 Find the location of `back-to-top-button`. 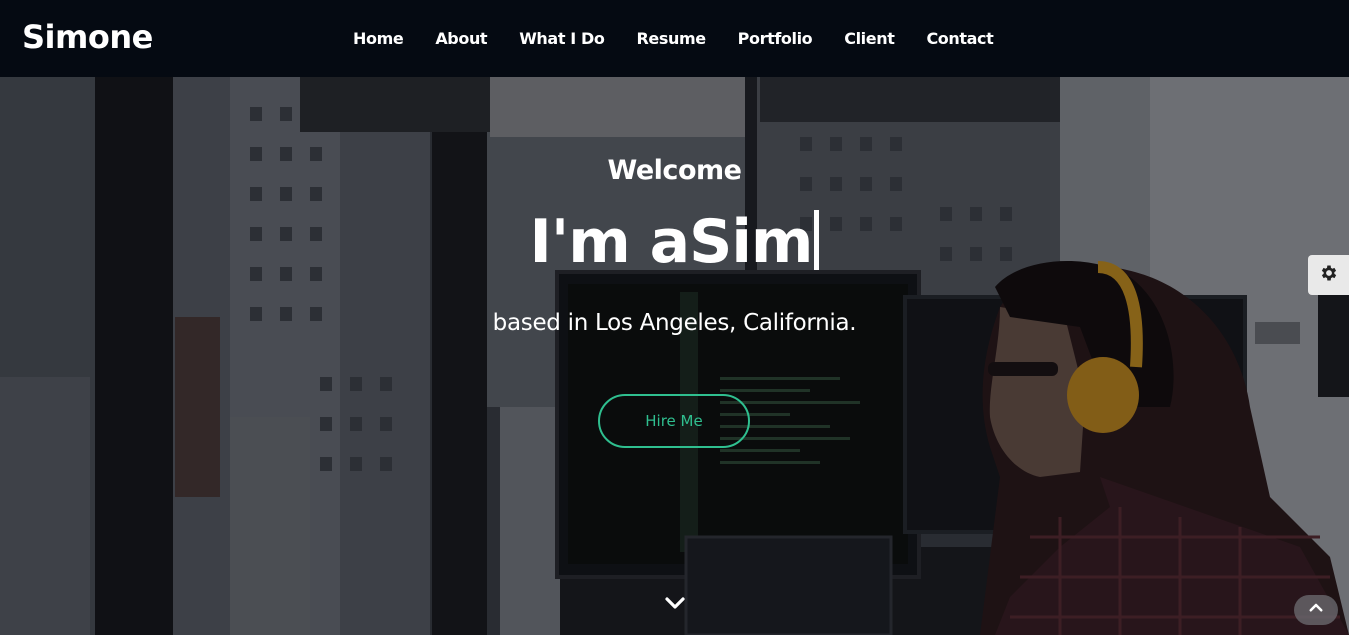

back-to-top-button is located at coordinates (1316, 610).